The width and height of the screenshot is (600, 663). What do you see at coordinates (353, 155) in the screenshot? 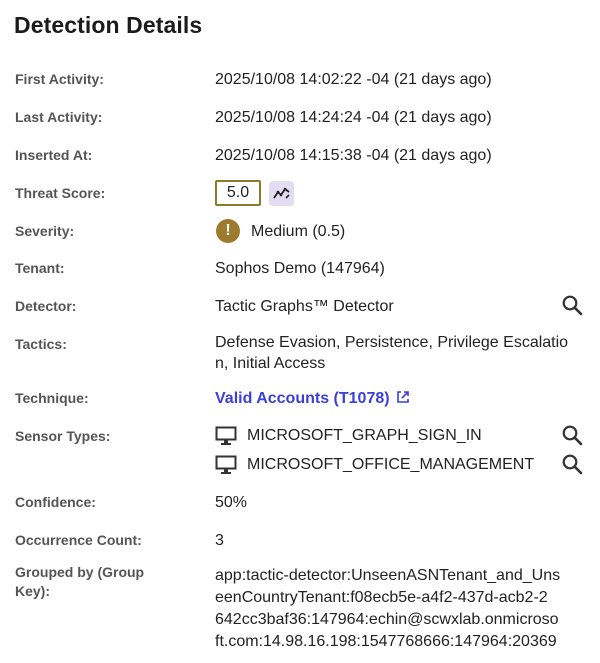
I see `inserted-at-value: 2025/10/08 14:15:38 -04 (21 days ago)` at bounding box center [353, 155].